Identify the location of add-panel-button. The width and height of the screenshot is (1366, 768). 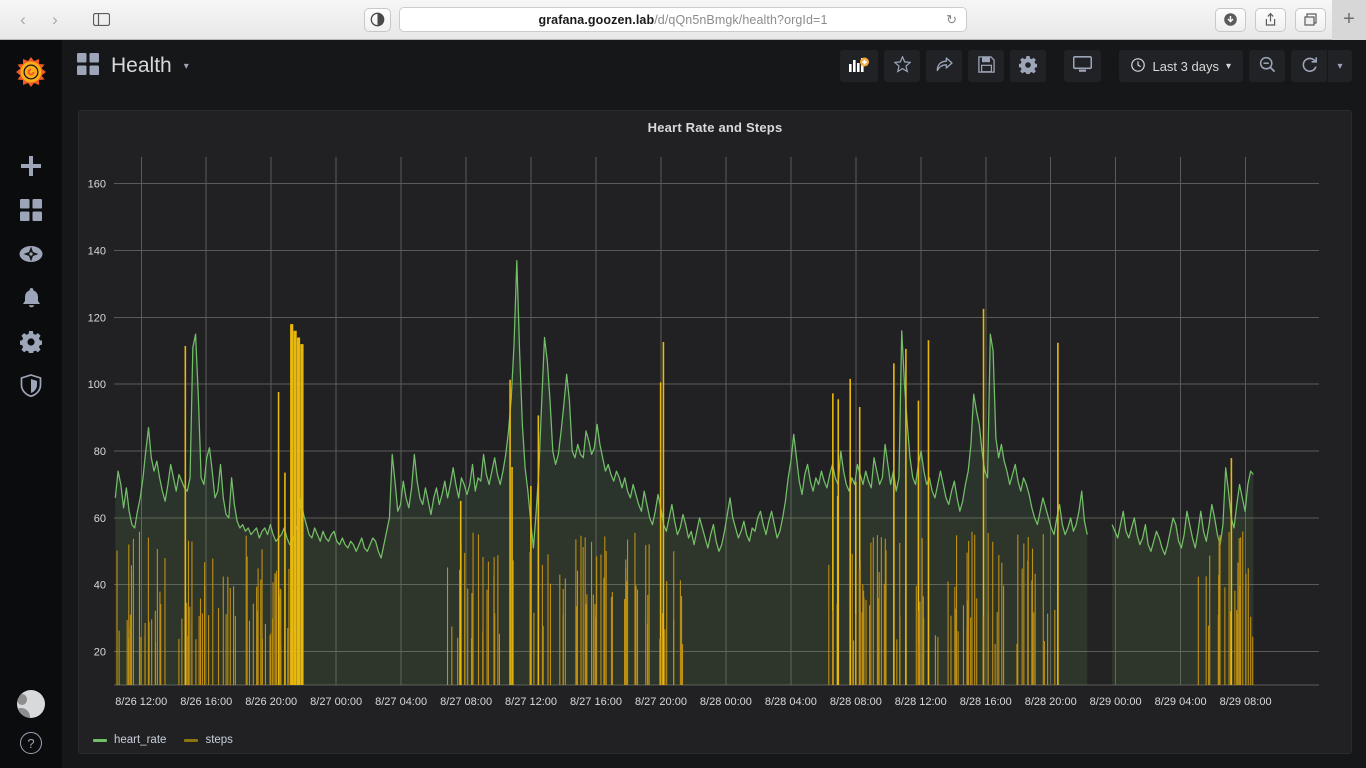
(859, 66).